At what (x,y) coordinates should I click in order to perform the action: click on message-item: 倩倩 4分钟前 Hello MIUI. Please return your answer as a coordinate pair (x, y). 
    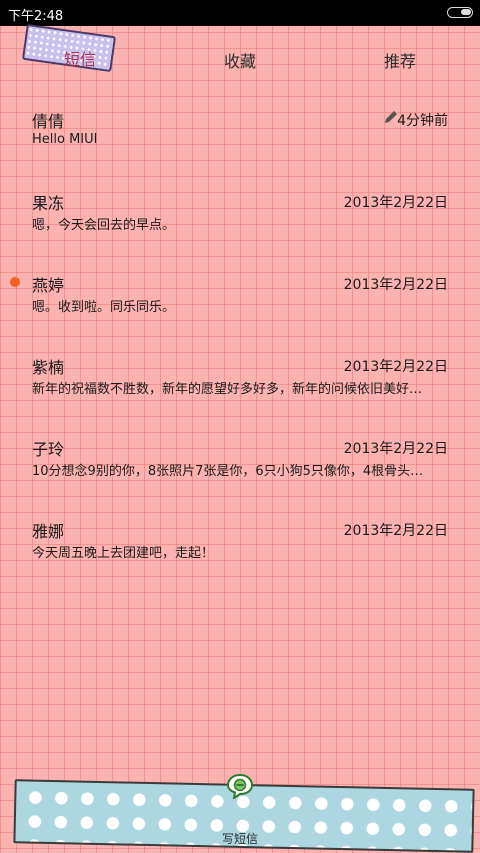
    Looking at the image, I should click on (240, 135).